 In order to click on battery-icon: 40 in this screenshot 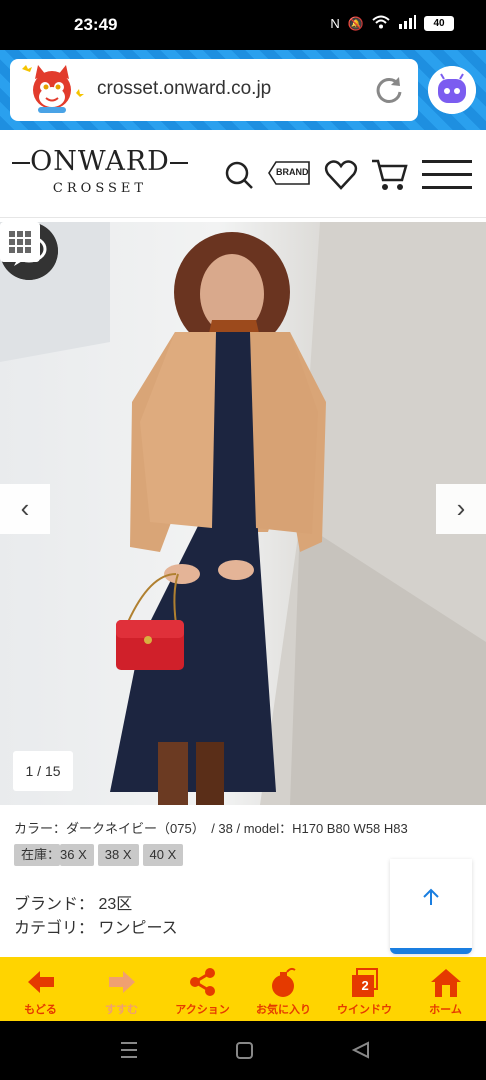, I will do `click(439, 23)`.